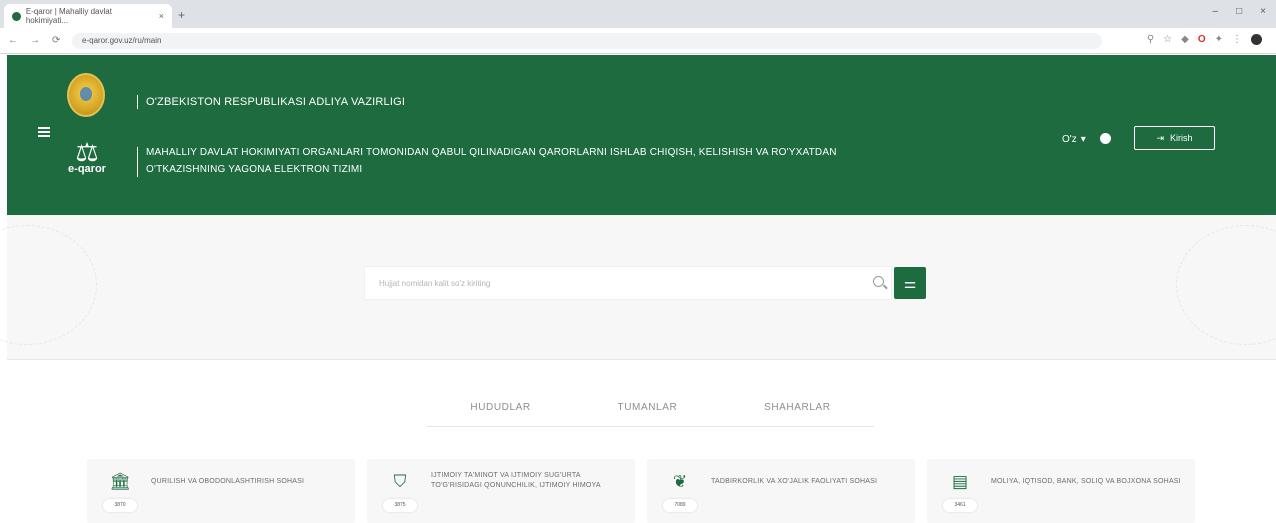  Describe the element at coordinates (960, 481) in the screenshot. I see `finance-icon: ▤` at that location.